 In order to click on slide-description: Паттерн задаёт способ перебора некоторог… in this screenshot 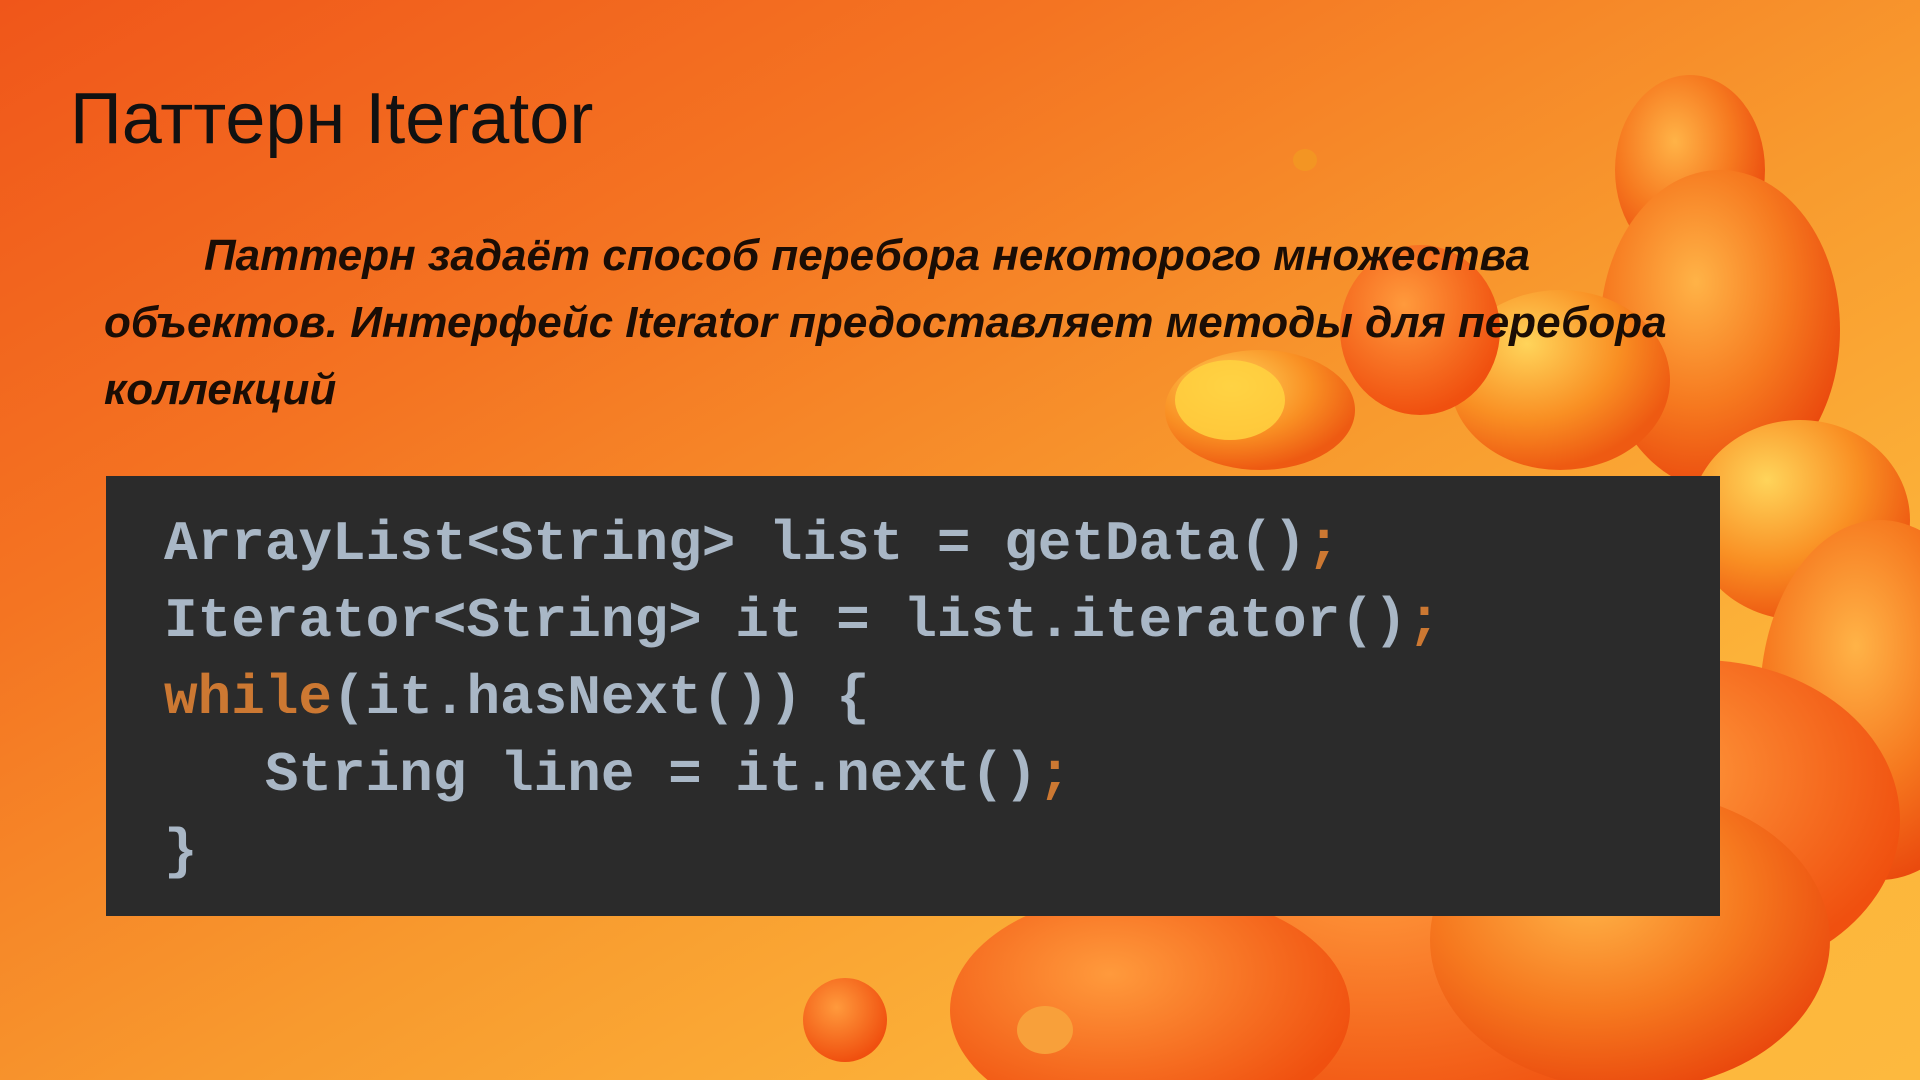, I will do `click(885, 322)`.